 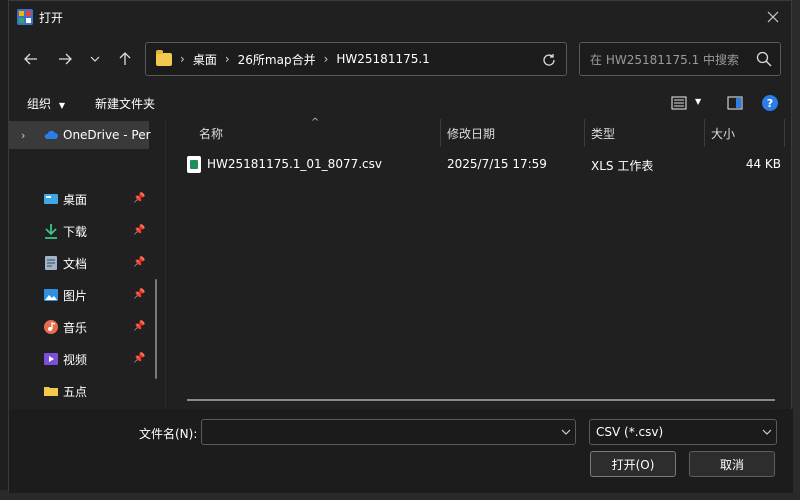 I want to click on title-bar: 打开, so click(x=401, y=17).